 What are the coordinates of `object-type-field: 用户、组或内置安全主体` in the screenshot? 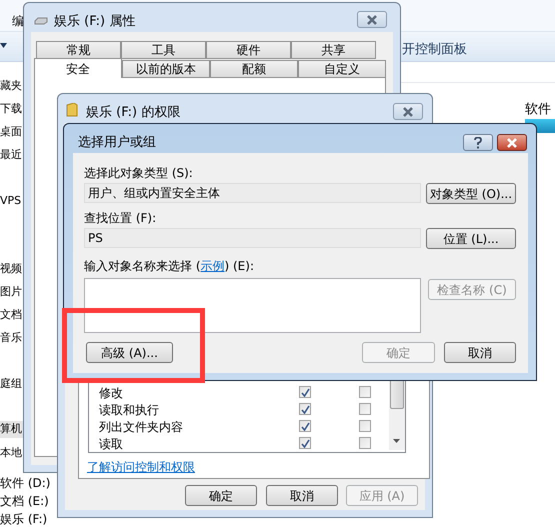 It's located at (252, 193).